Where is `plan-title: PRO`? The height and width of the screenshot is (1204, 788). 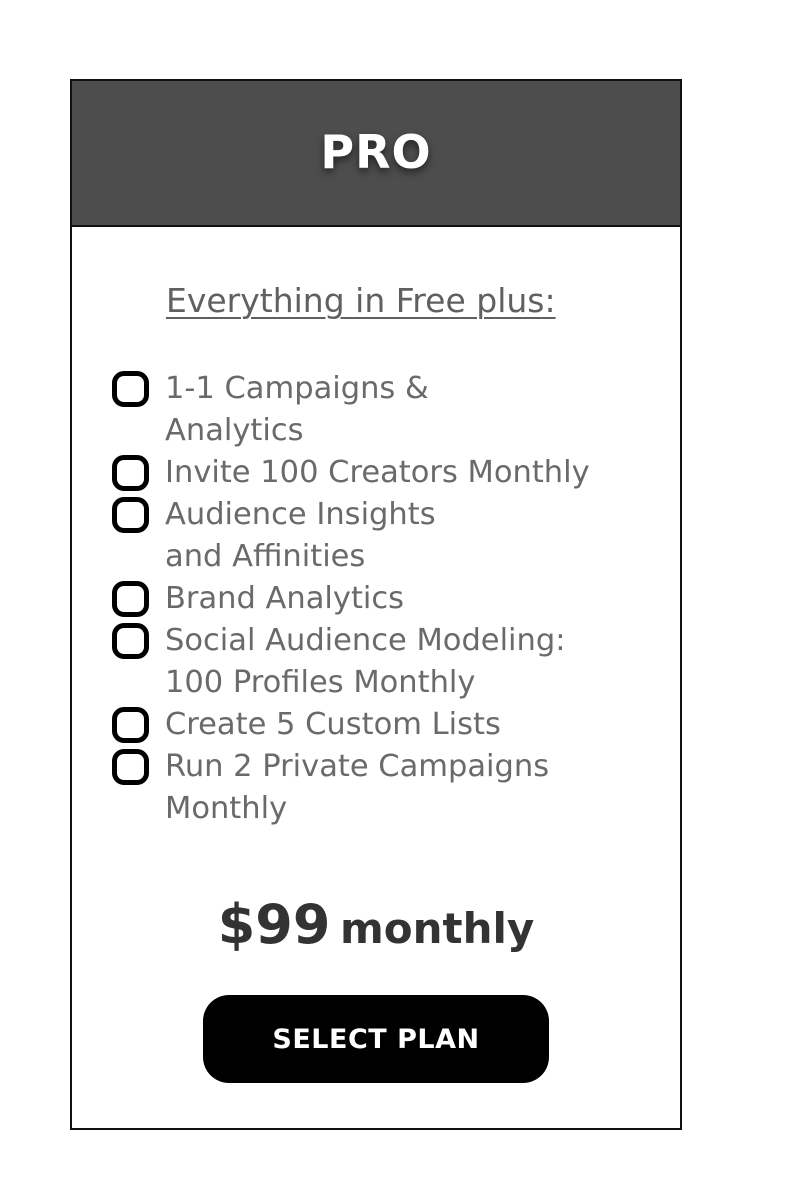
plan-title: PRO is located at coordinates (376, 152).